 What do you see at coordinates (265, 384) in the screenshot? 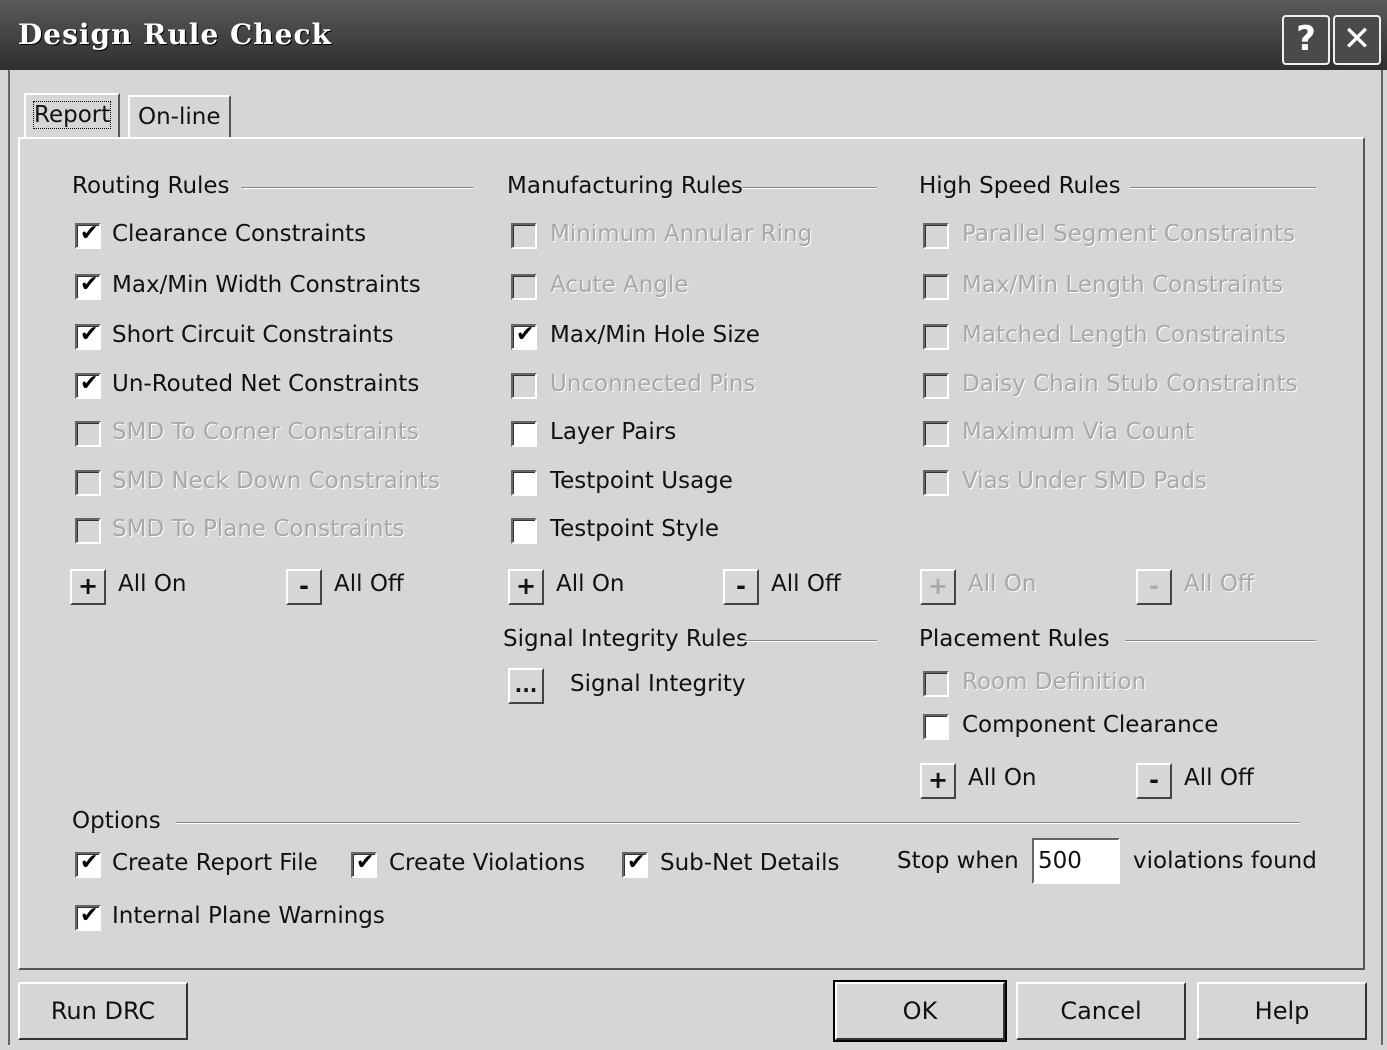
I see `routing-rule-label: Un-Routed Net Constraints` at bounding box center [265, 384].